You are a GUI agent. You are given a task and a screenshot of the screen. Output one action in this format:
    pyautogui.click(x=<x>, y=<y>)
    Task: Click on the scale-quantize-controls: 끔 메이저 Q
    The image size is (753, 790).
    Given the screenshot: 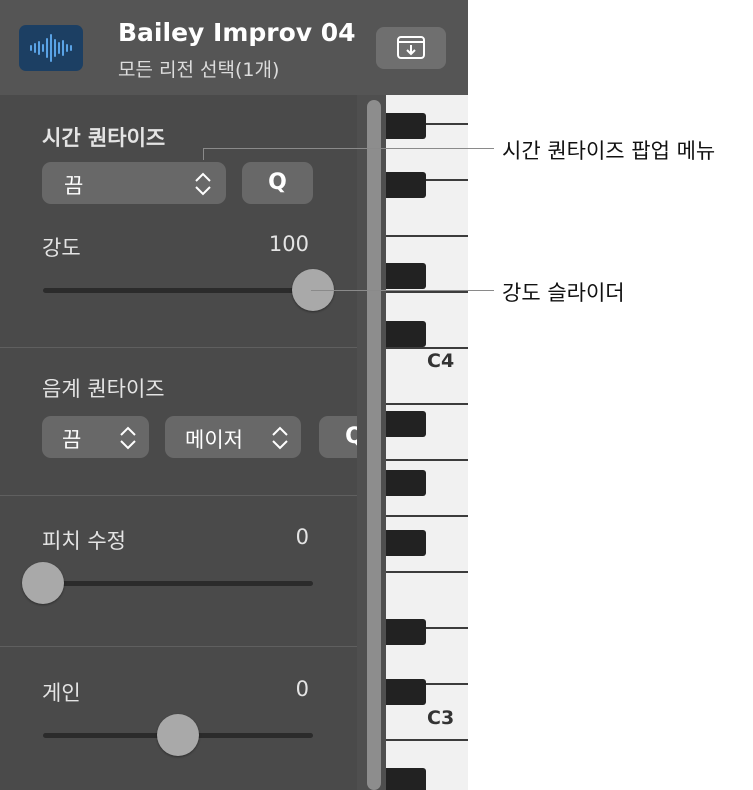 What is the action you would take?
    pyautogui.click(x=178, y=435)
    